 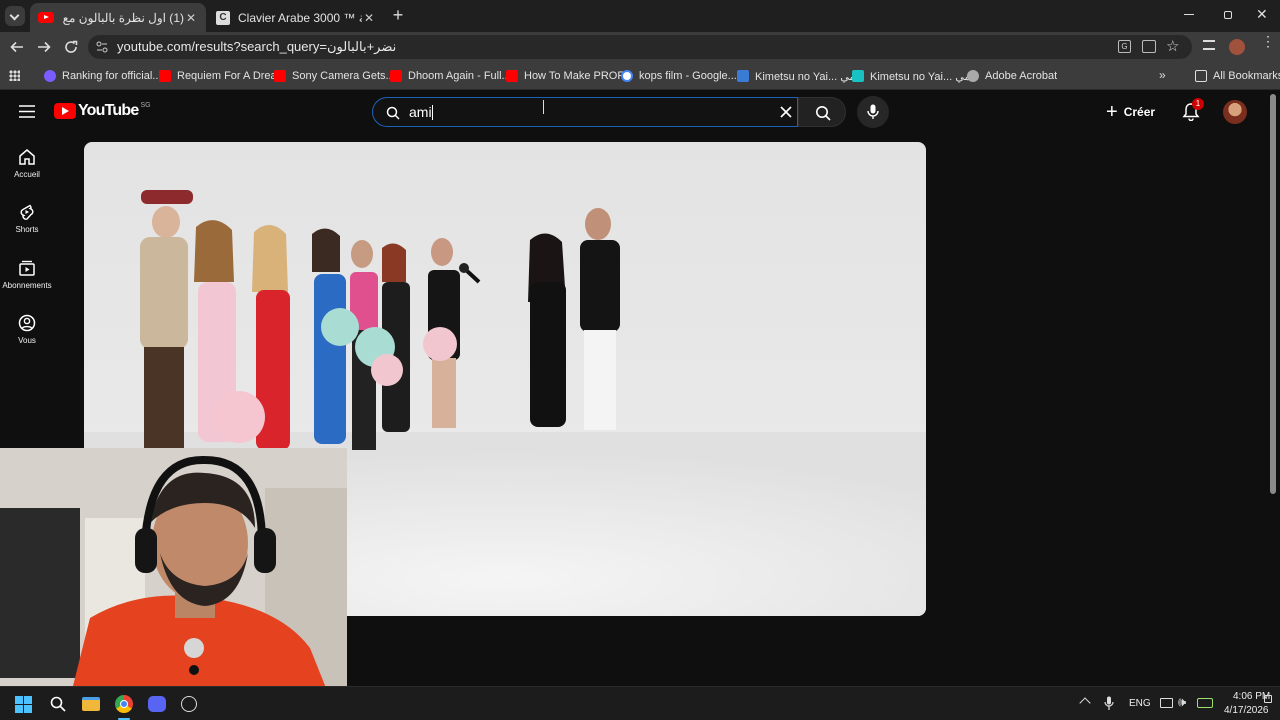 I want to click on sidebar-item-abonnements: Abonnements, so click(x=27, y=274).